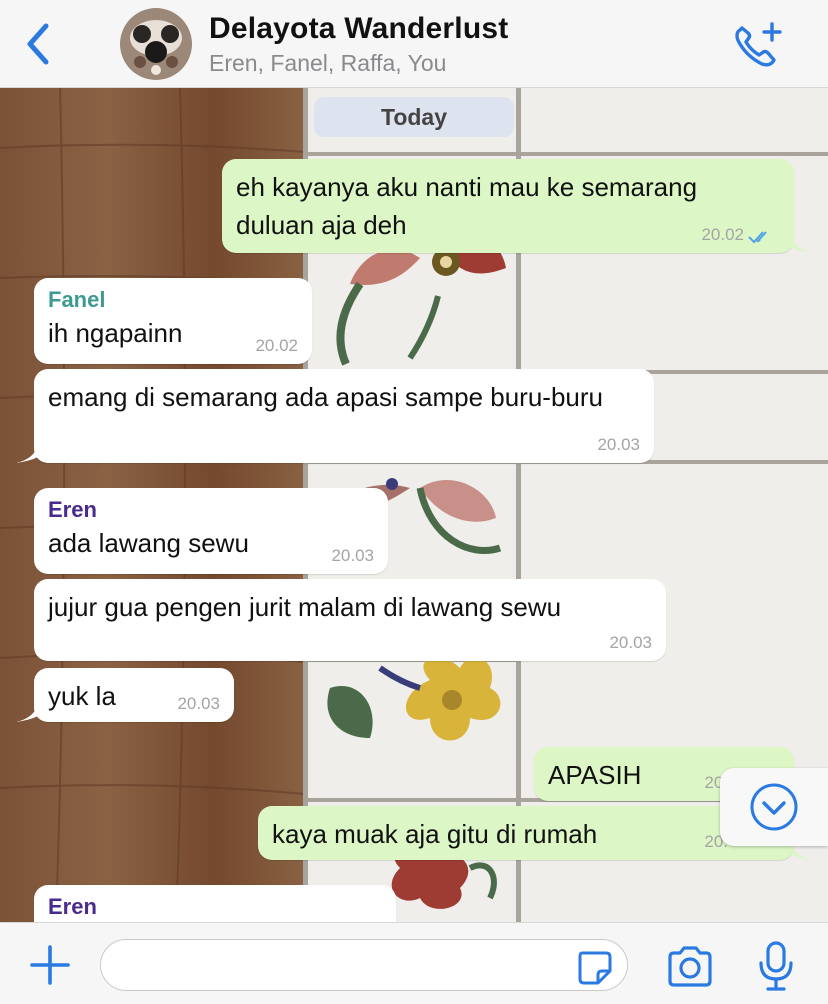  Describe the element at coordinates (173, 300) in the screenshot. I see `sender-name: Fanel` at that location.